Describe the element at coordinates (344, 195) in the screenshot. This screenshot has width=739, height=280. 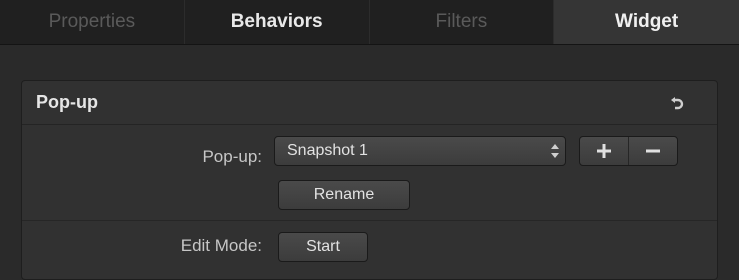
I see `rename-button: Rename` at that location.